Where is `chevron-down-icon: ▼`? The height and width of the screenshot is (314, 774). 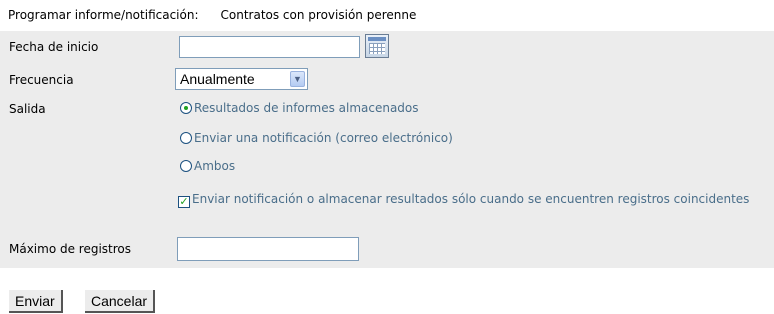 chevron-down-icon: ▼ is located at coordinates (297, 79).